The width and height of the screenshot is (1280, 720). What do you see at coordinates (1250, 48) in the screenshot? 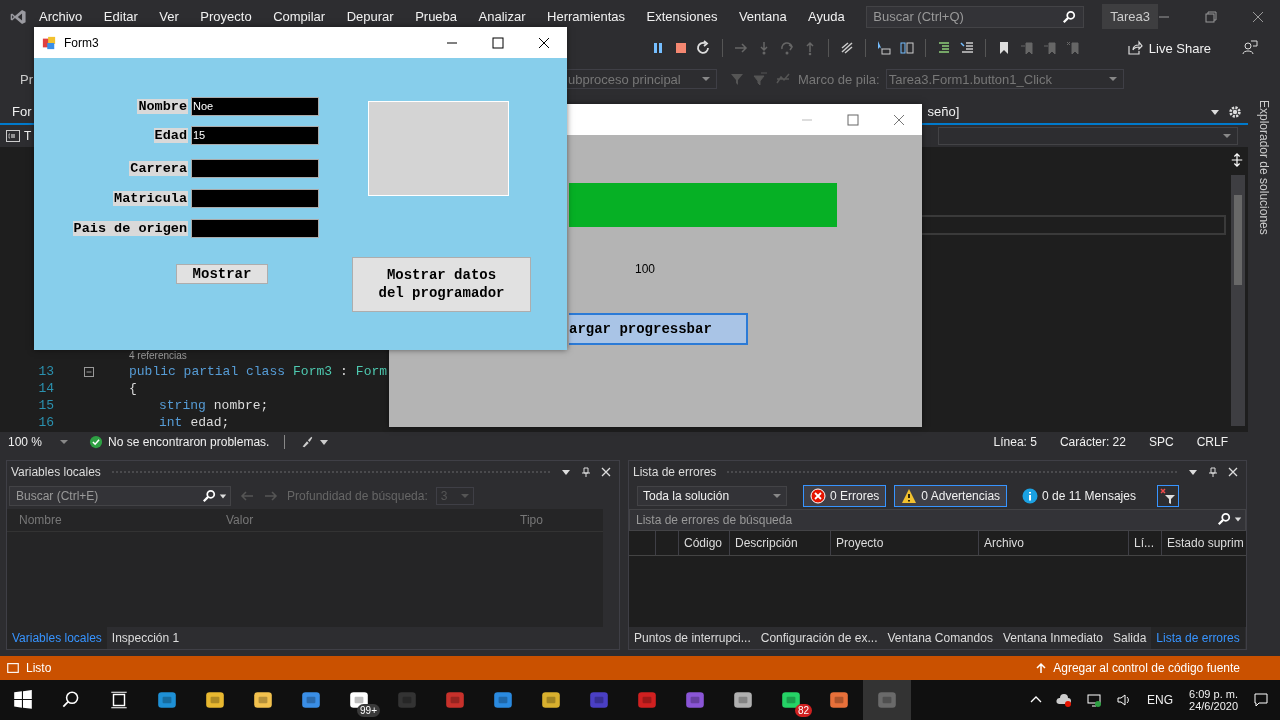
I see `feedback-icon` at bounding box center [1250, 48].